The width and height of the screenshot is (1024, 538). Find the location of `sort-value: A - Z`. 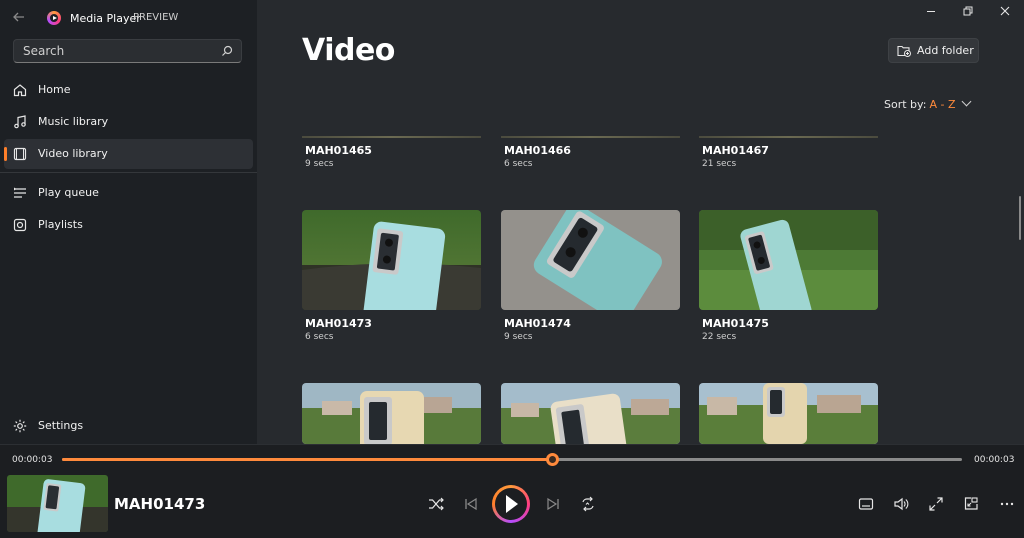

sort-value: A - Z is located at coordinates (942, 104).